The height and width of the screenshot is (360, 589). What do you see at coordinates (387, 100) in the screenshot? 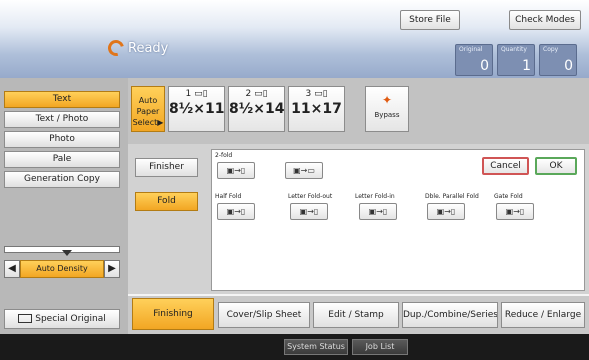
I see `bypass-tray-icon: ✦` at bounding box center [387, 100].